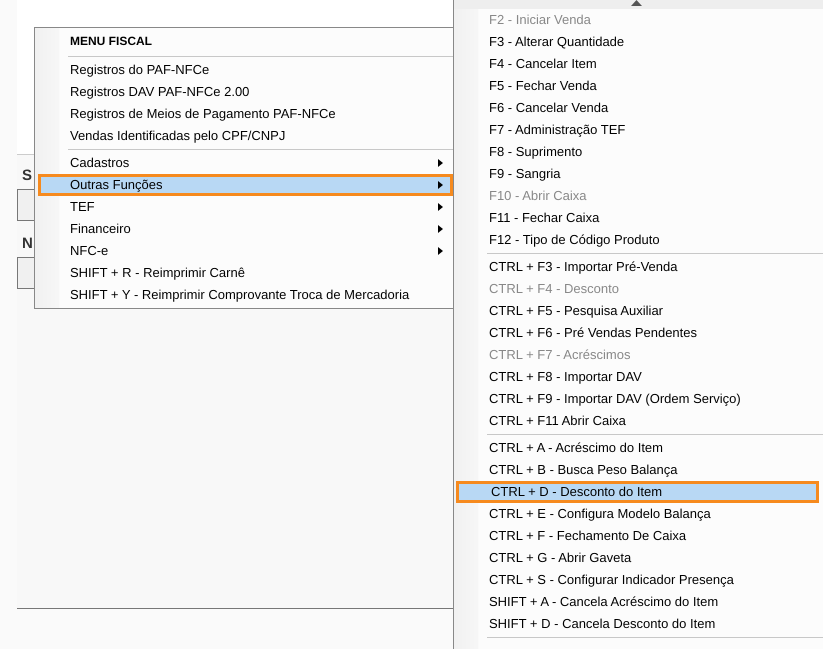 This screenshot has height=649, width=823. I want to click on menu-item: NFC-e, so click(244, 251).